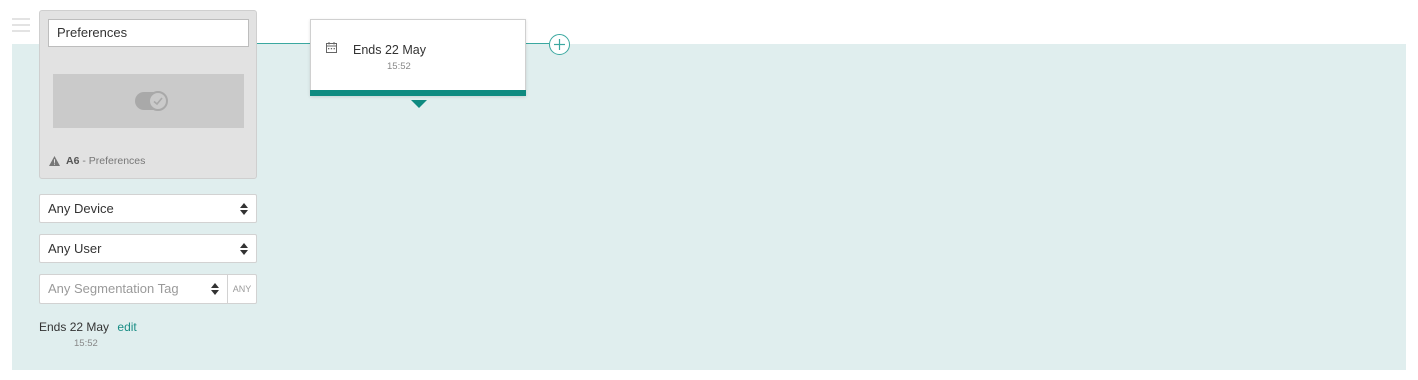 The width and height of the screenshot is (1418, 380). What do you see at coordinates (367, 50) in the screenshot?
I see `schedule-card-ends: Ends` at bounding box center [367, 50].